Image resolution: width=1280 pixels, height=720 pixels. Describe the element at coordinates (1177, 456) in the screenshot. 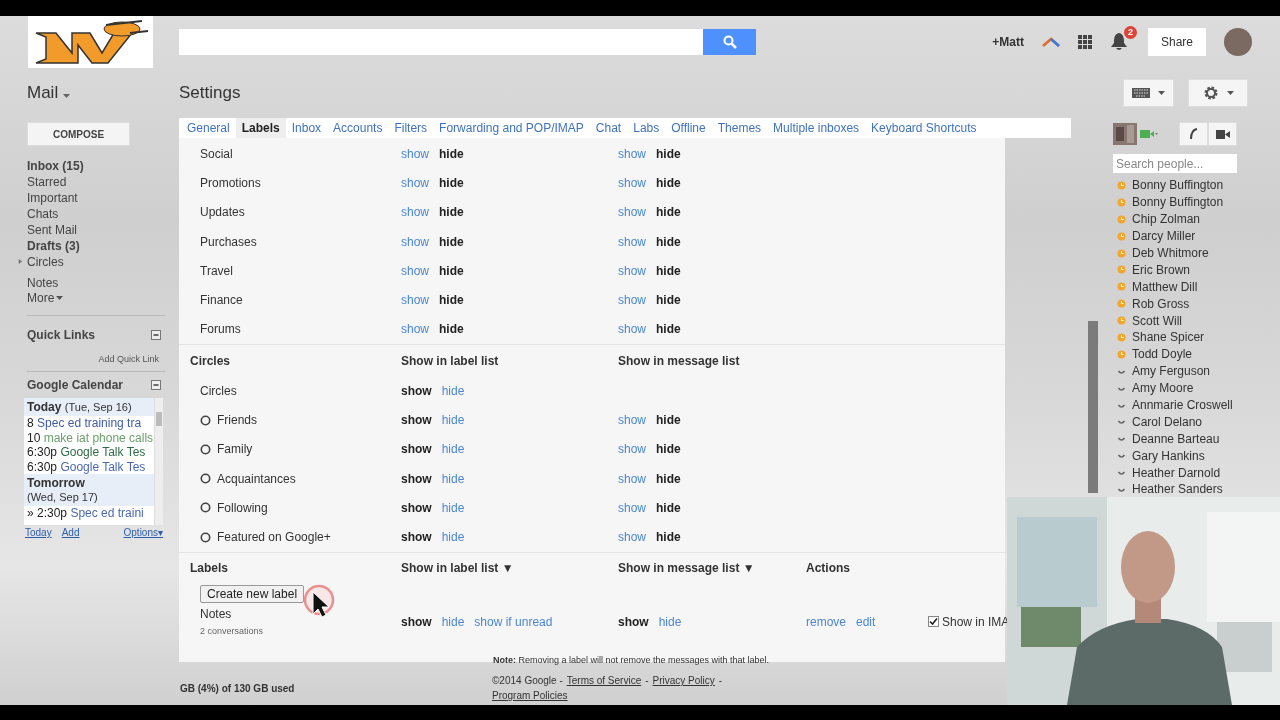

I see `contact-item: Gary Hankins` at that location.